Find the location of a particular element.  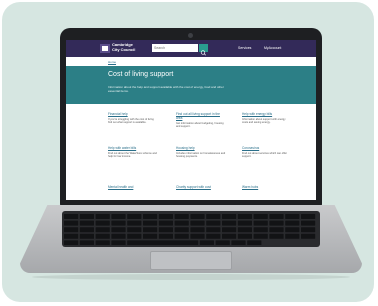

nav-account-link: MyAccount is located at coordinates (272, 48).